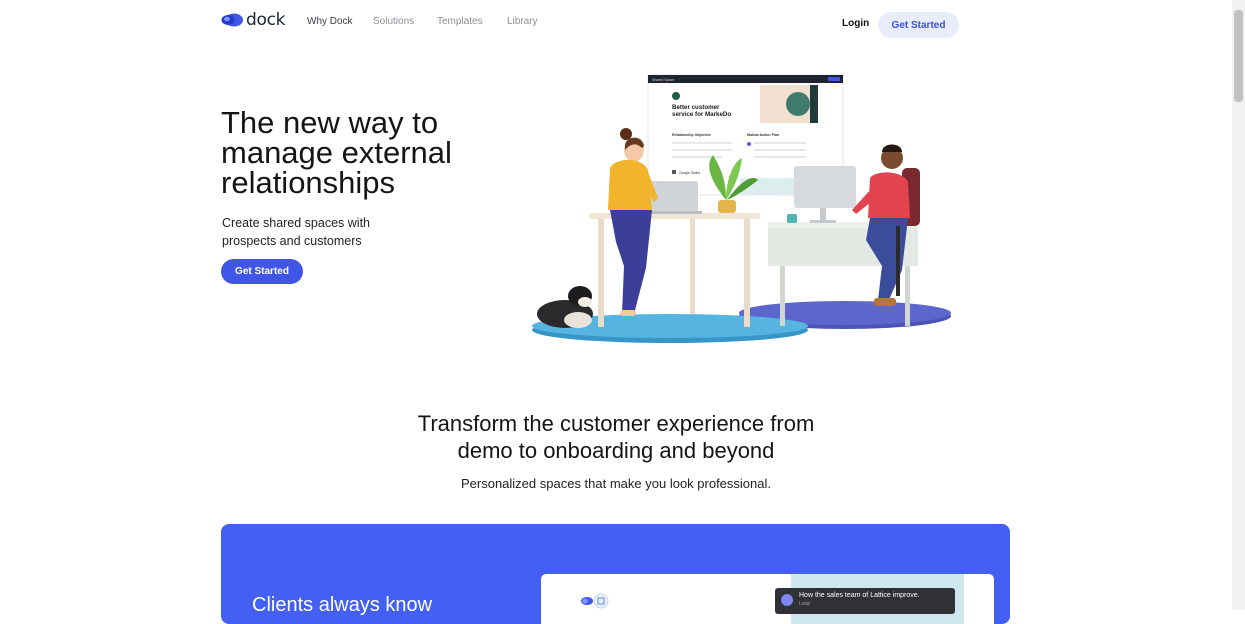 This screenshot has height=624, width=1245. I want to click on toast-title: How the sales team of Lattice improve., so click(859, 595).